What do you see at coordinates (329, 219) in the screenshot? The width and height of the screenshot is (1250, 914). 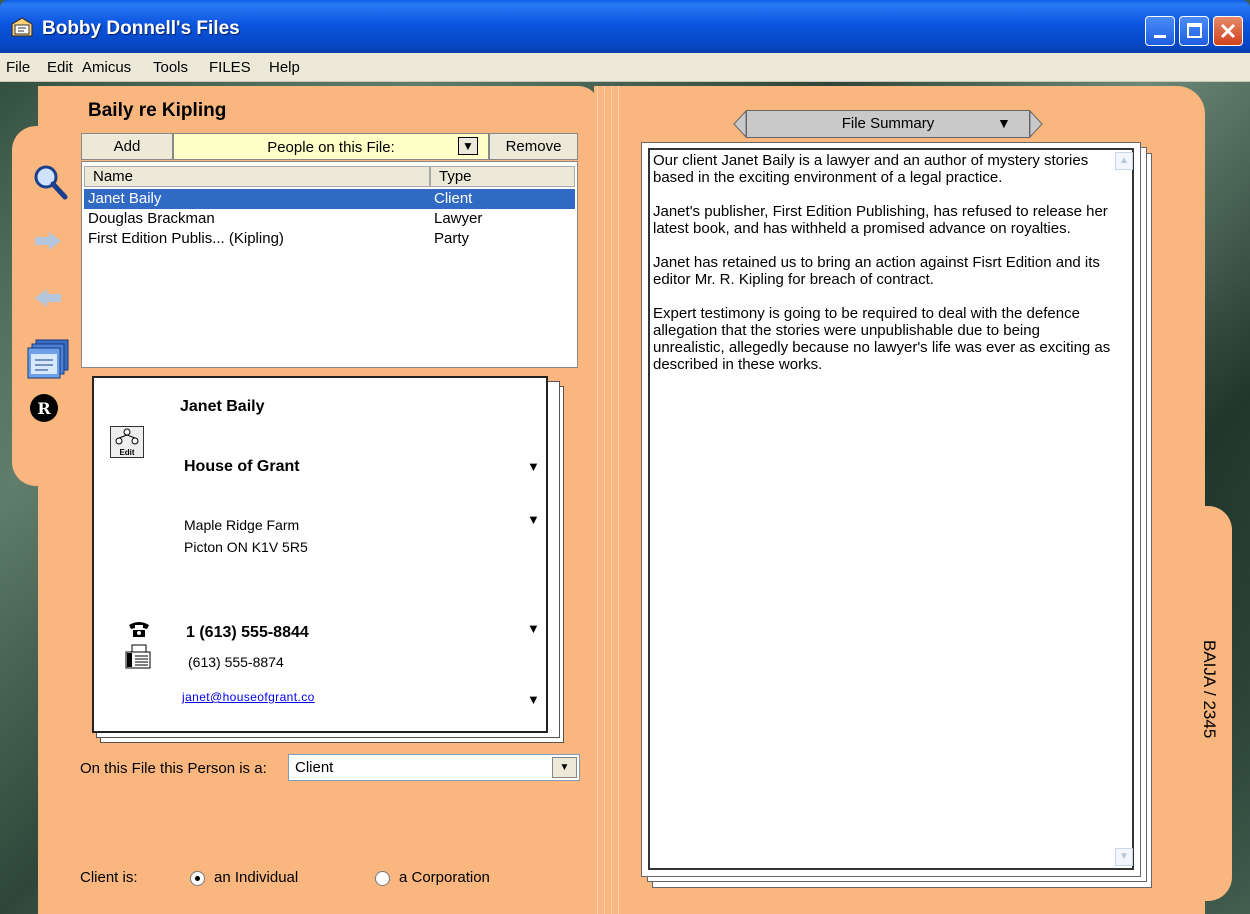 I see `list-item: Douglas Brackman Lawyer` at bounding box center [329, 219].